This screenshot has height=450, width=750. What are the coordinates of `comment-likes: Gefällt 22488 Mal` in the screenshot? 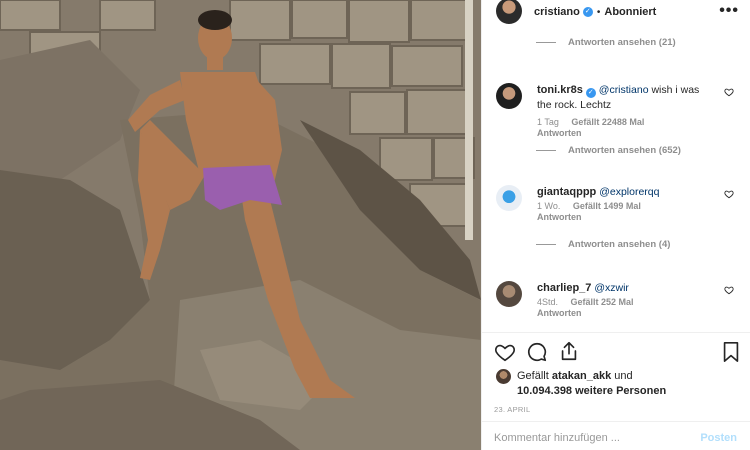 It's located at (607, 122).